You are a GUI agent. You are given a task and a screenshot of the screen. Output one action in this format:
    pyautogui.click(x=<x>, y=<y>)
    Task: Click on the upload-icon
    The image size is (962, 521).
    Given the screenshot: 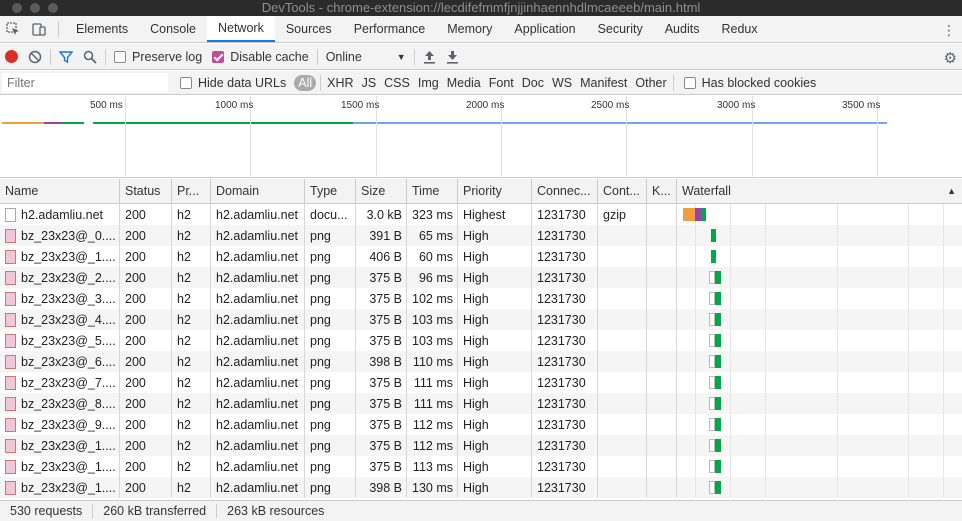 What is the action you would take?
    pyautogui.click(x=429, y=57)
    